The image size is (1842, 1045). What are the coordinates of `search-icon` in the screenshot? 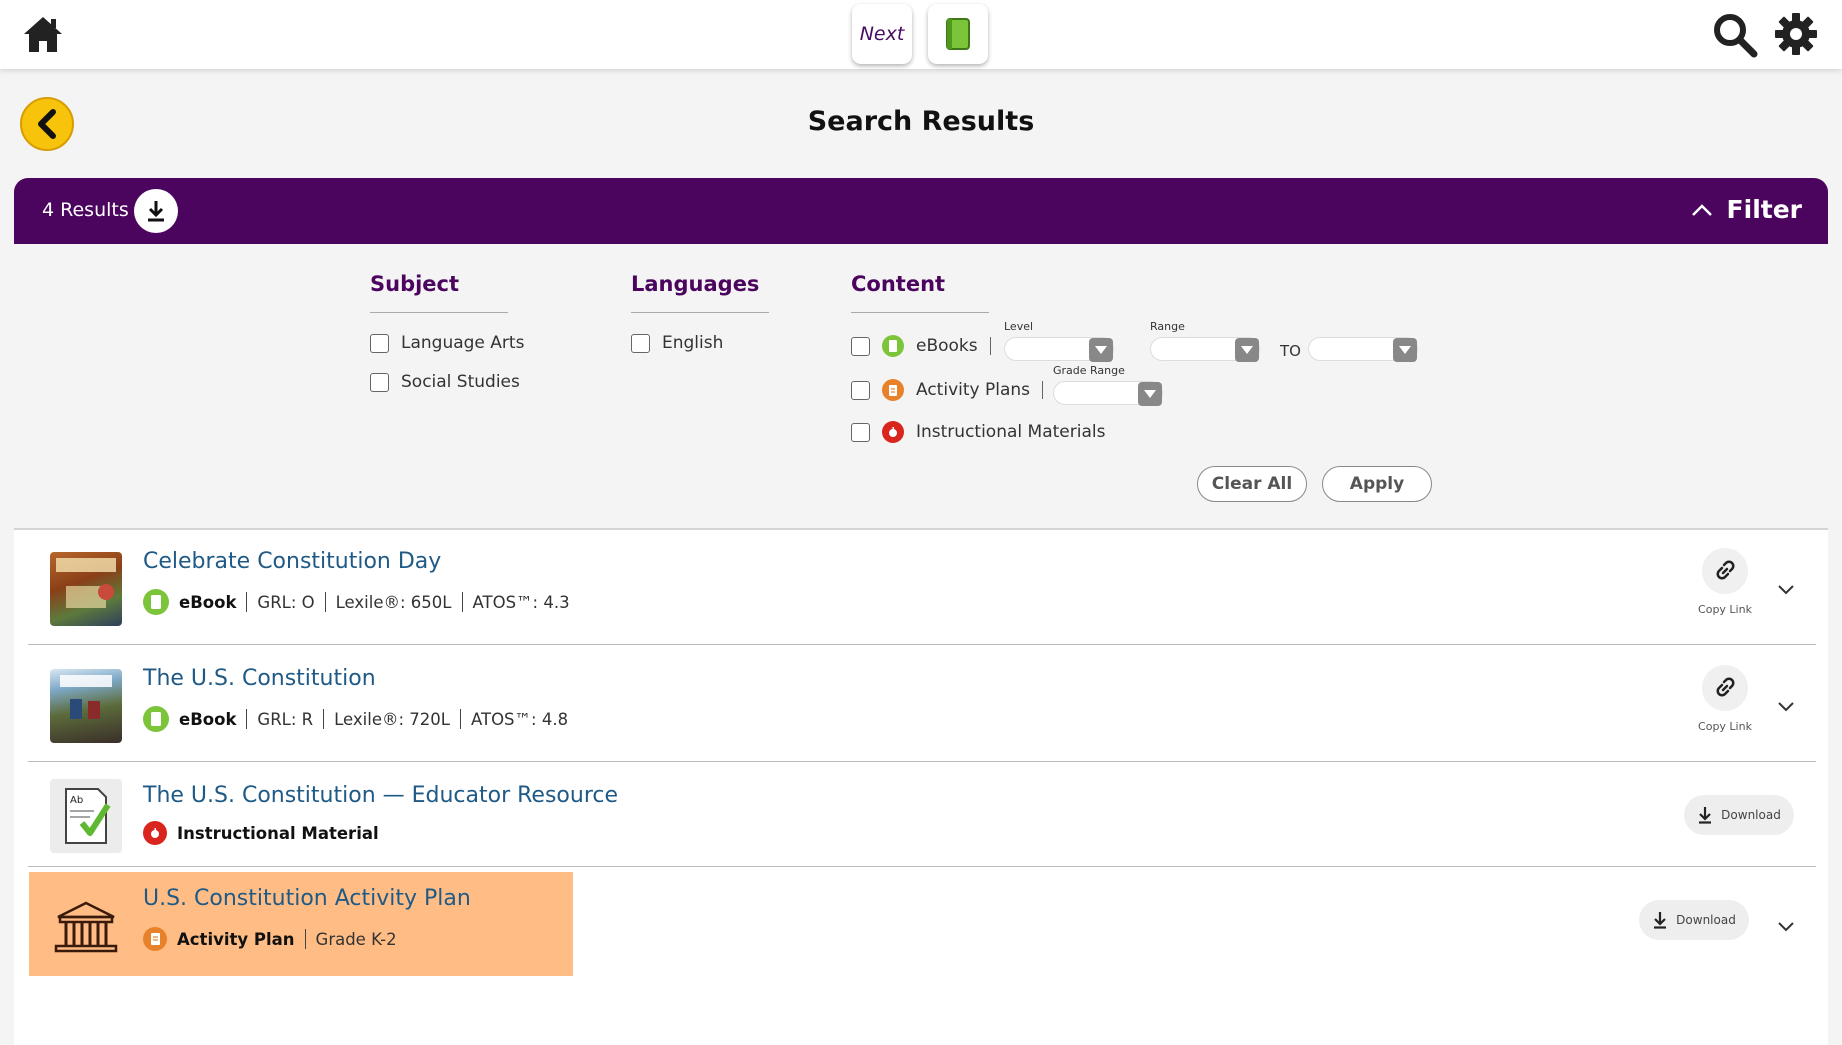 It's located at (1735, 35).